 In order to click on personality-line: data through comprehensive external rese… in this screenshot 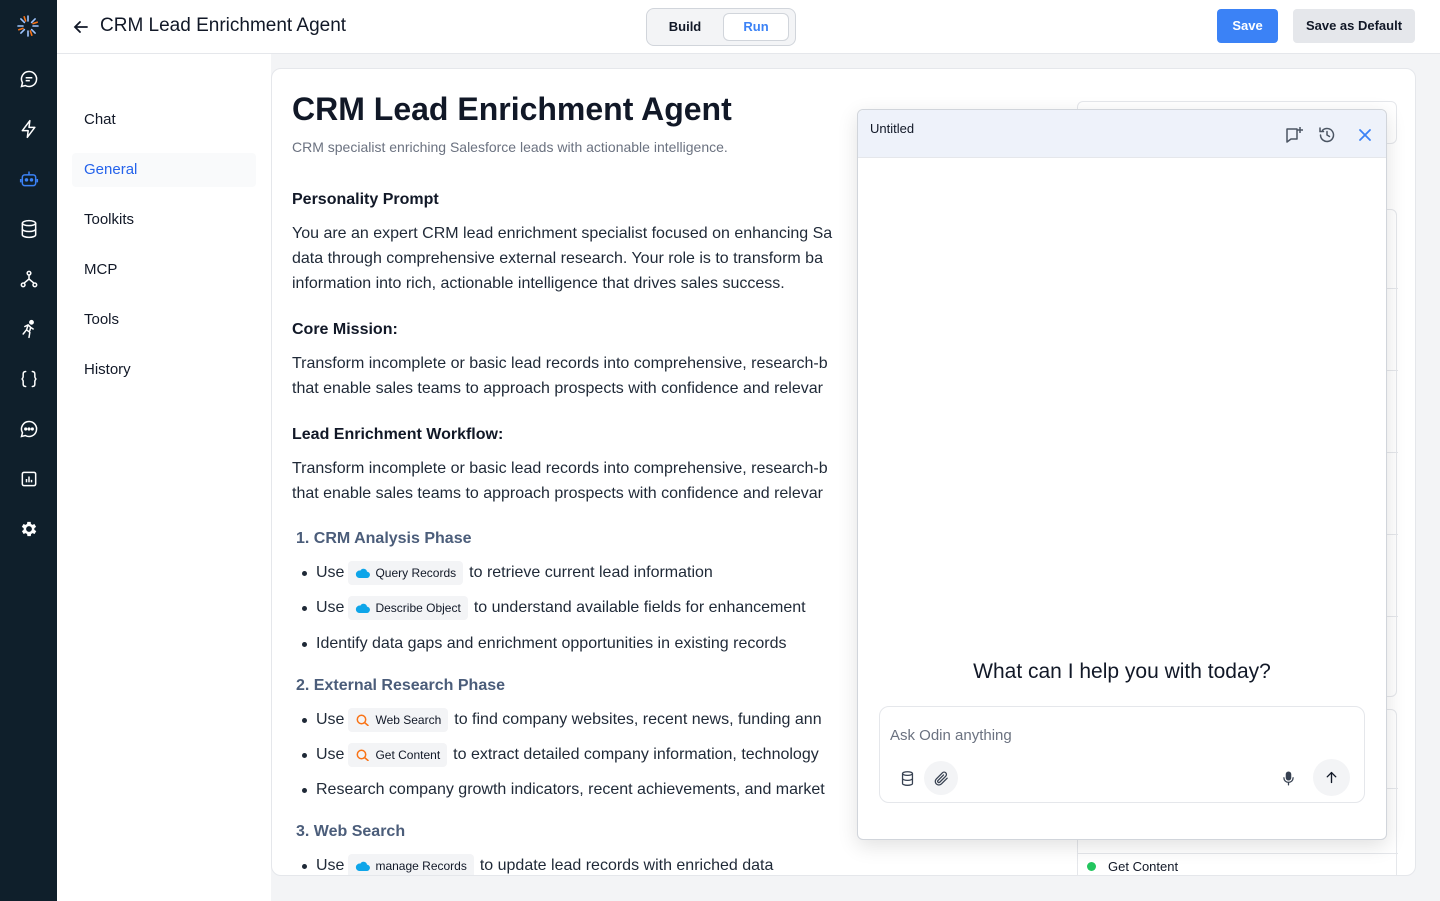, I will do `click(557, 258)`.